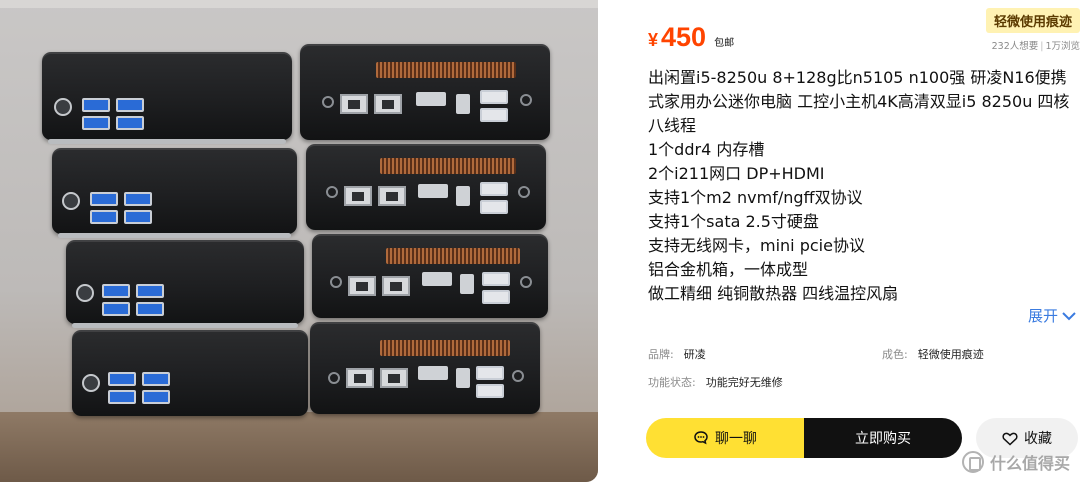 The height and width of the screenshot is (482, 1080). I want to click on buy-now-button: 立即购买, so click(883, 438).